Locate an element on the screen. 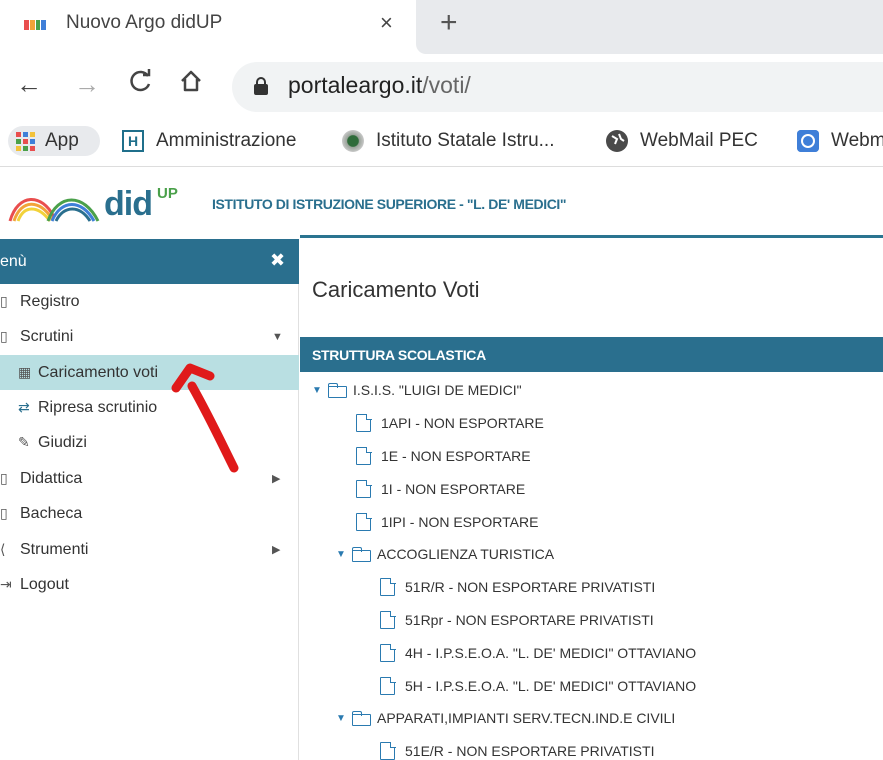  menu-header: enù ✖ is located at coordinates (149, 261).